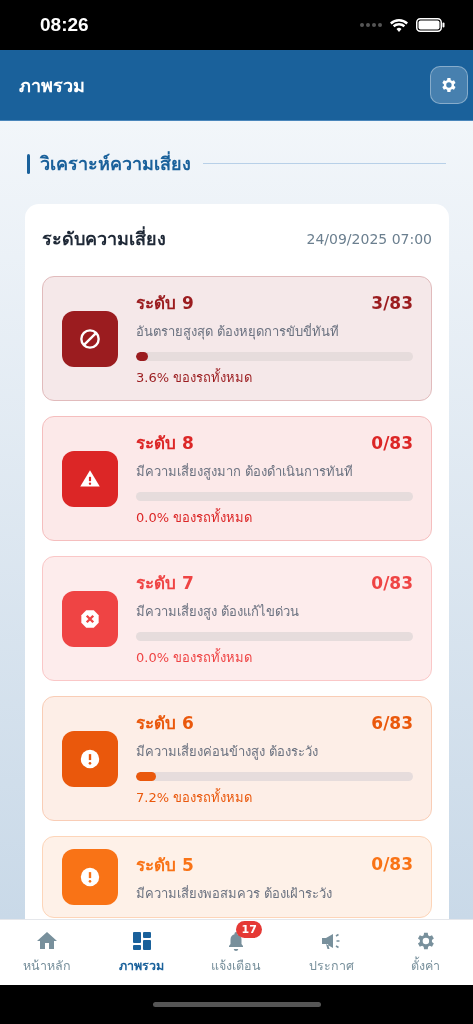 The width and height of the screenshot is (473, 1024). Describe the element at coordinates (369, 238) in the screenshot. I see `timestamp: 24/09/2025 07:00` at that location.